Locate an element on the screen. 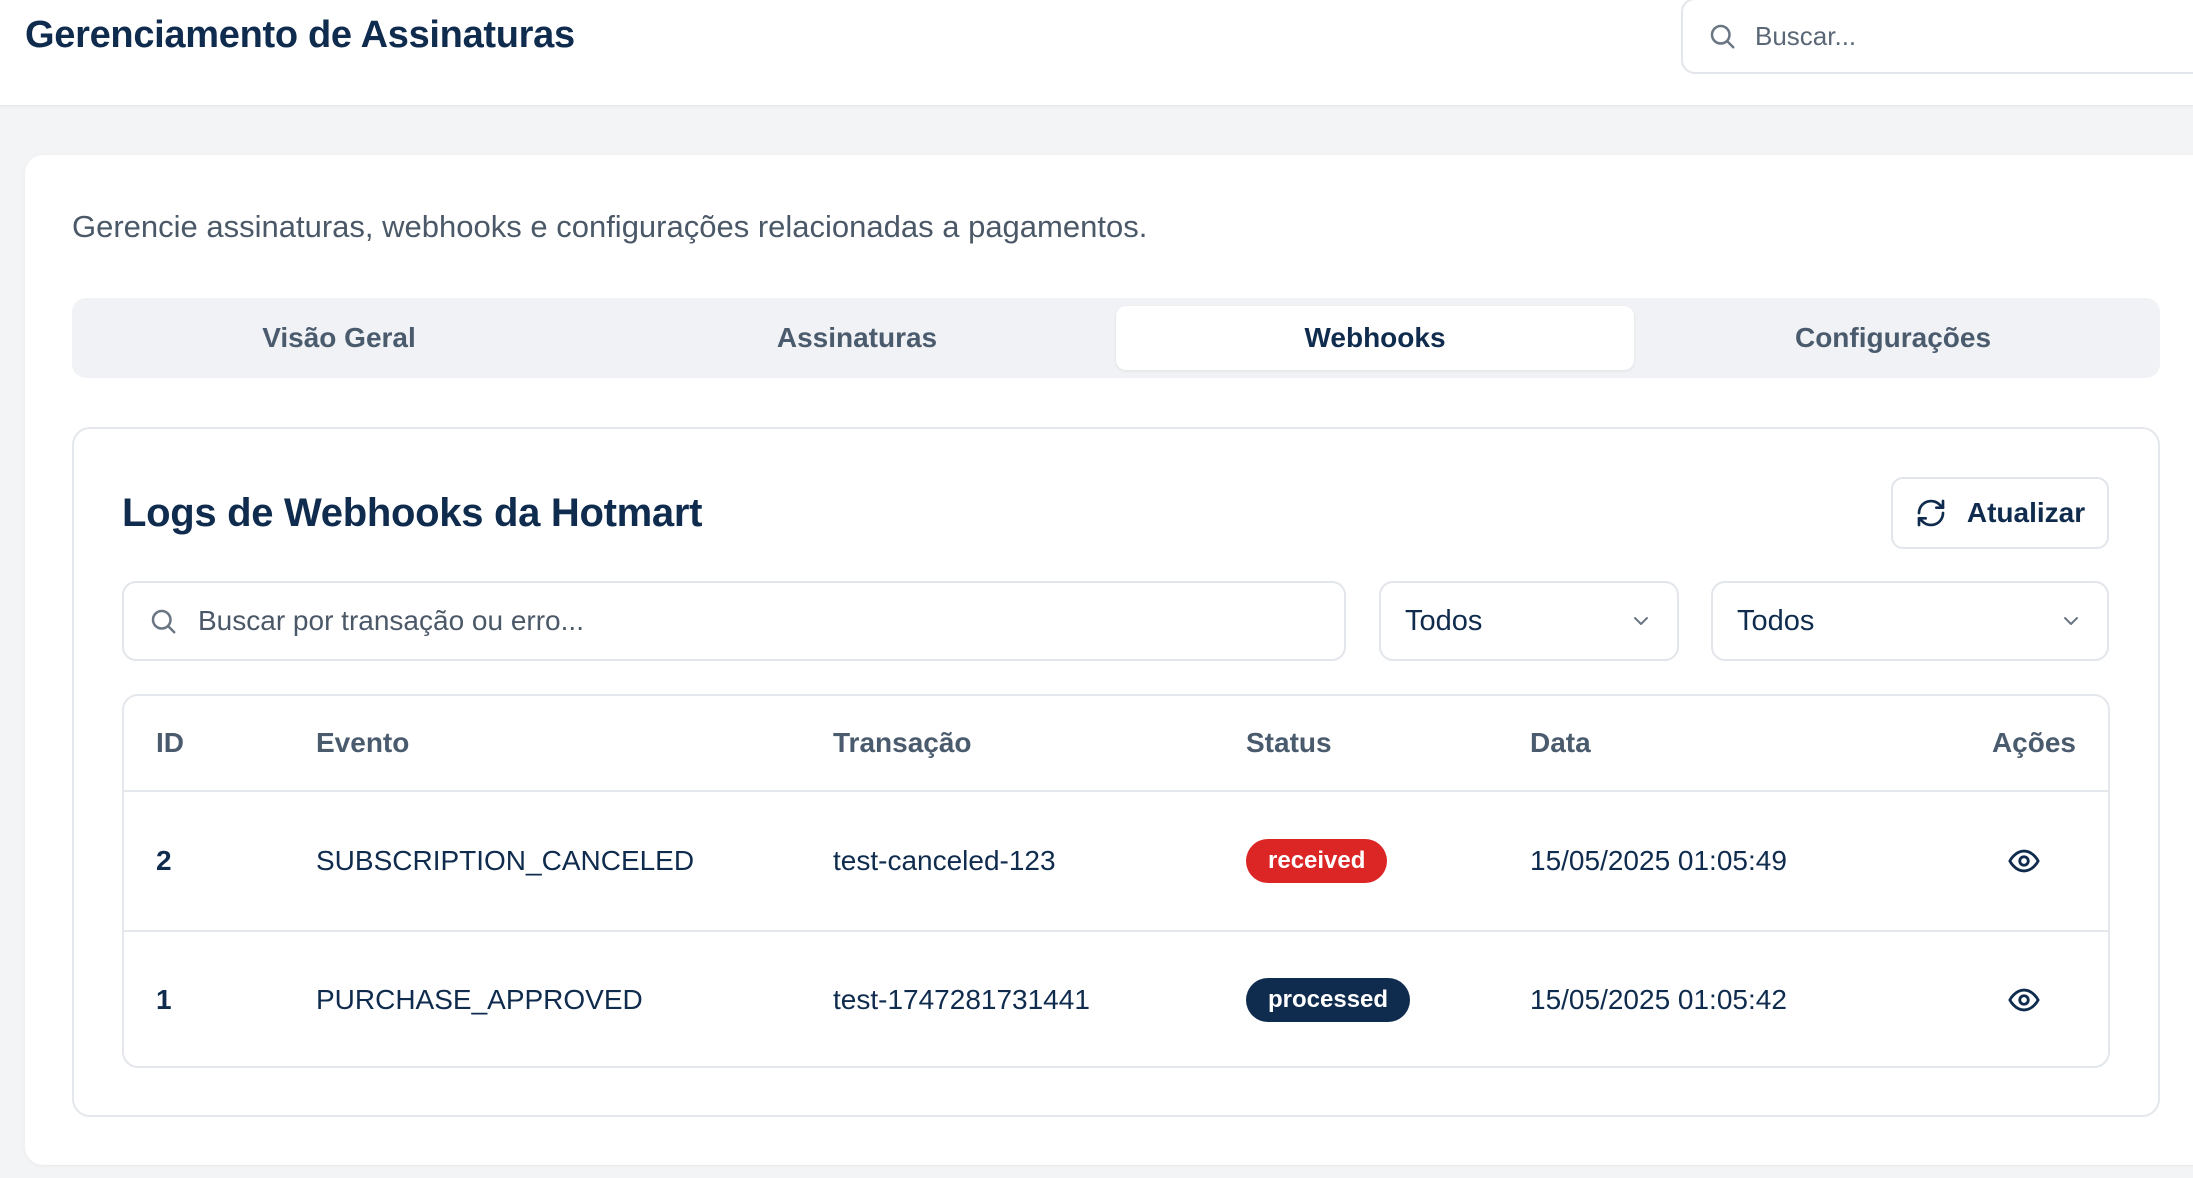  tab-configuracoes: Configurações is located at coordinates (1893, 338).